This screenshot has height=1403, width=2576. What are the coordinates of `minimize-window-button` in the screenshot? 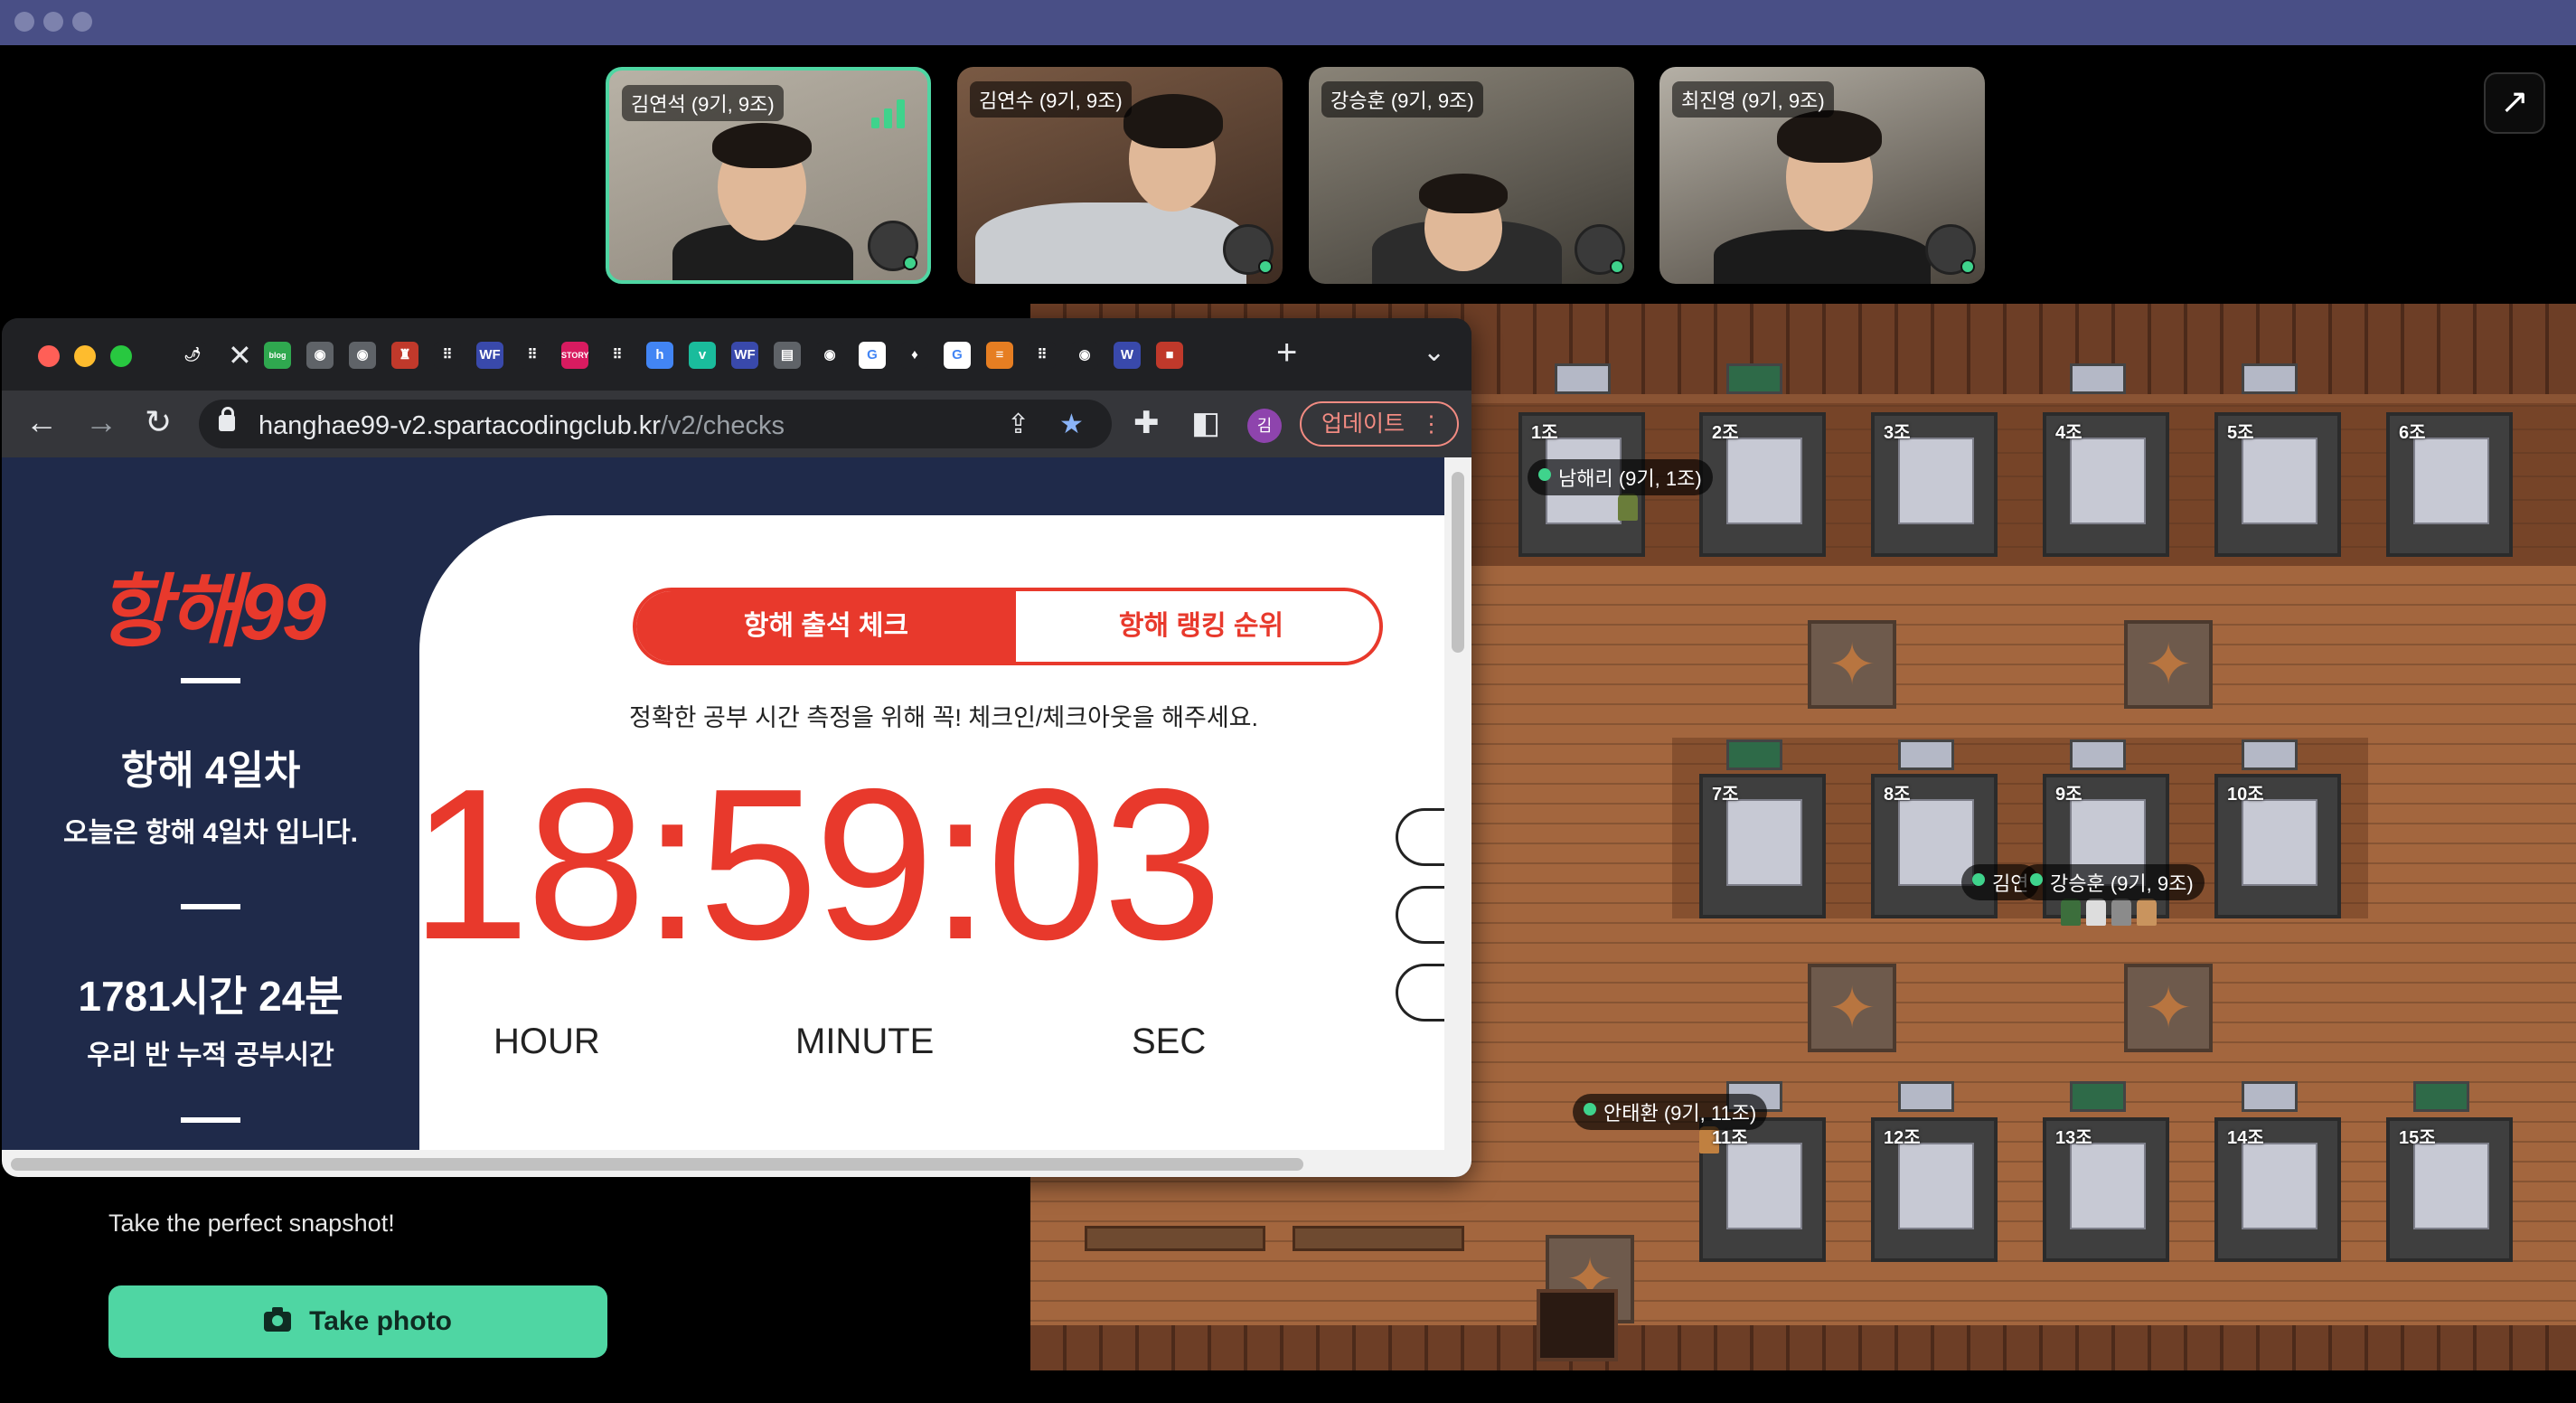 It's located at (85, 356).